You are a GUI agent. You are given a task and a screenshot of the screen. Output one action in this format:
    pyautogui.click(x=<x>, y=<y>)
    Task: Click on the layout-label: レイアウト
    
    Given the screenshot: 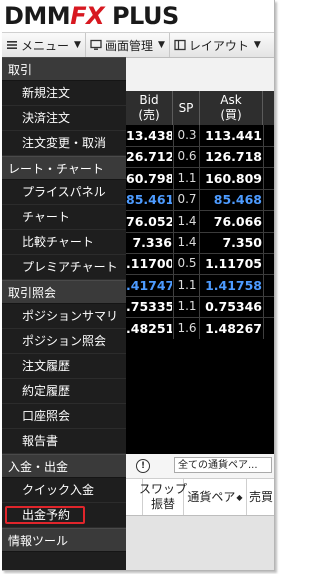 What is the action you would take?
    pyautogui.click(x=218, y=45)
    